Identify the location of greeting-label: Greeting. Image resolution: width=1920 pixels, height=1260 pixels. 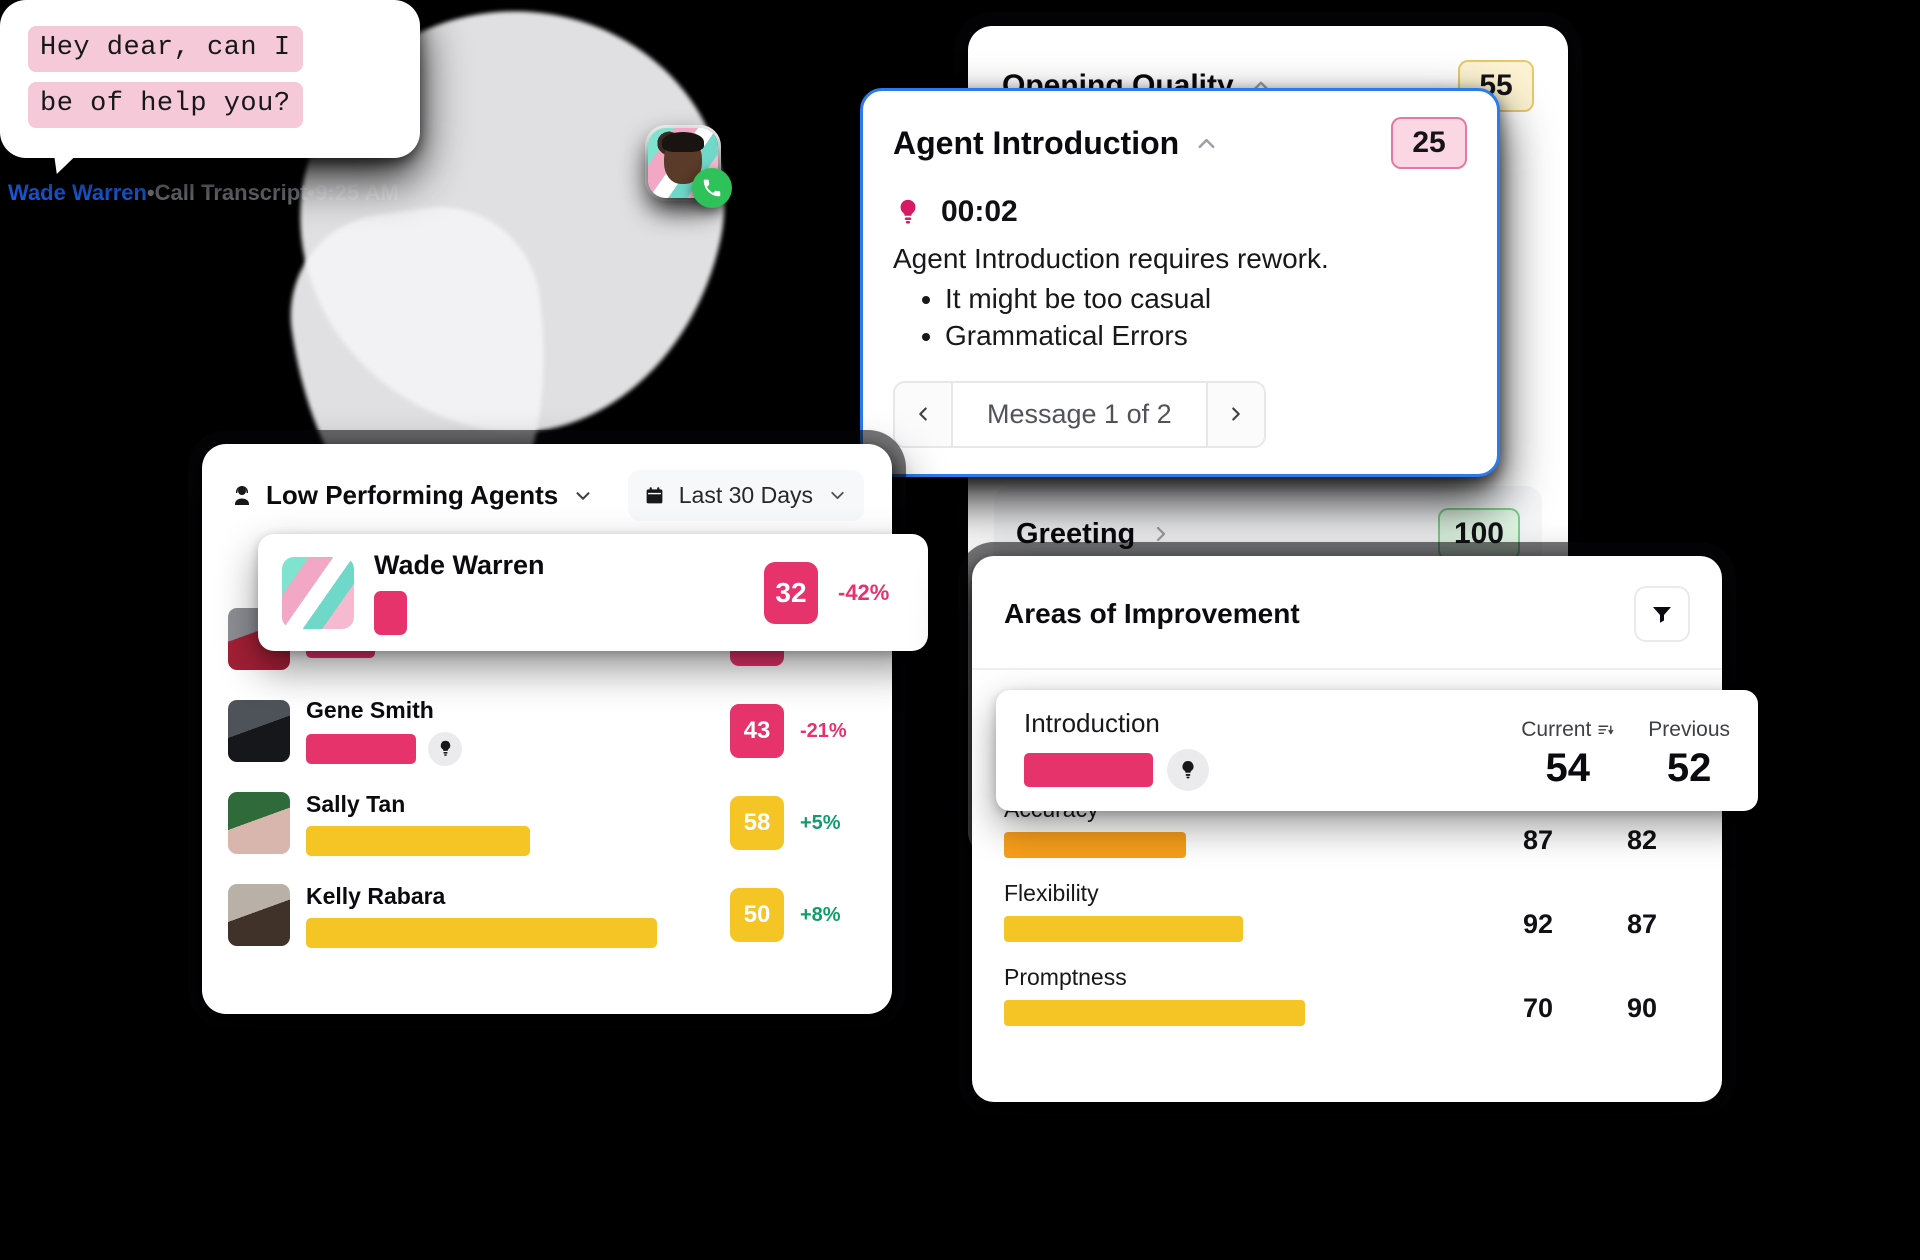
(1076, 533).